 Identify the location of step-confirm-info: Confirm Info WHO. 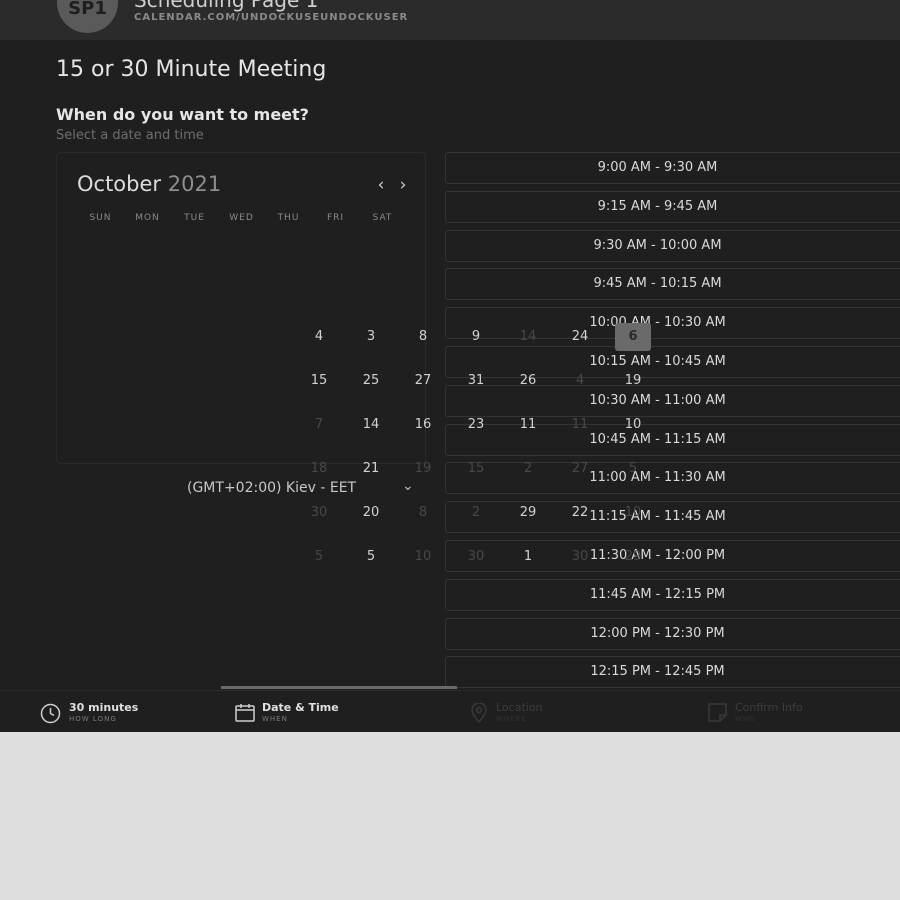
(798, 711).